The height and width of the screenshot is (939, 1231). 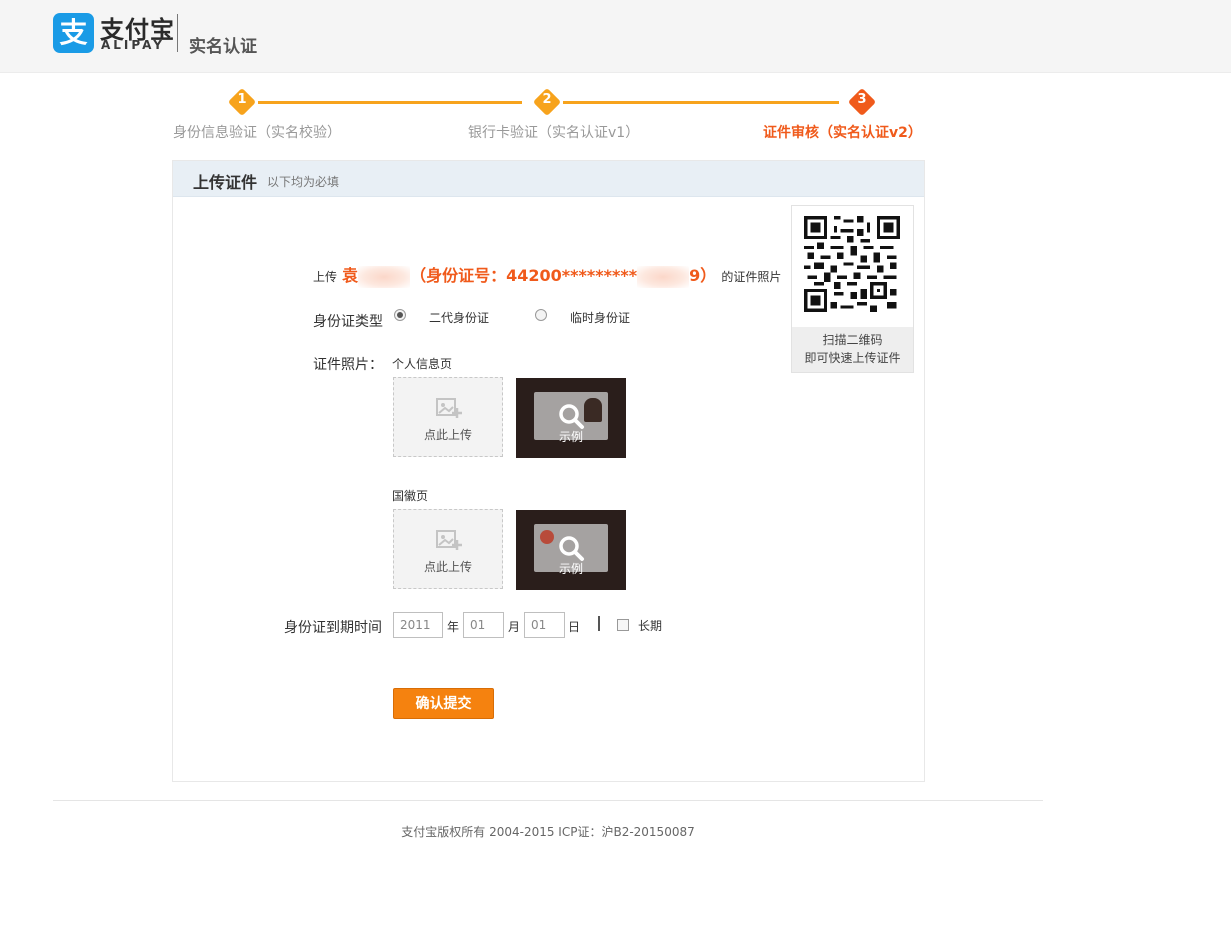 I want to click on qr-caption-line2: 即可快速上传证件, so click(x=852, y=358).